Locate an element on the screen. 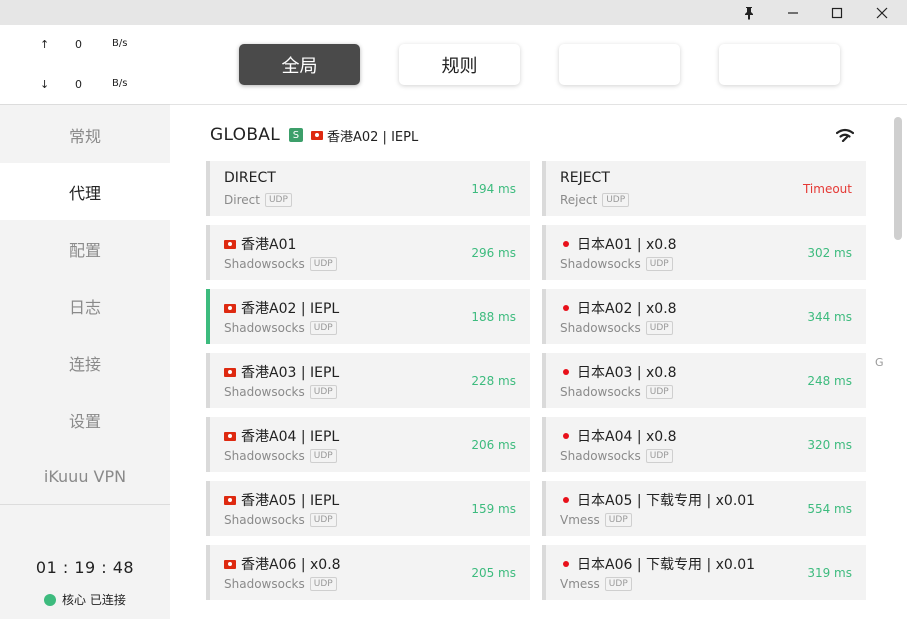 This screenshot has height=619, width=907. group-selected-name: 香港A02 | IEPL is located at coordinates (372, 137).